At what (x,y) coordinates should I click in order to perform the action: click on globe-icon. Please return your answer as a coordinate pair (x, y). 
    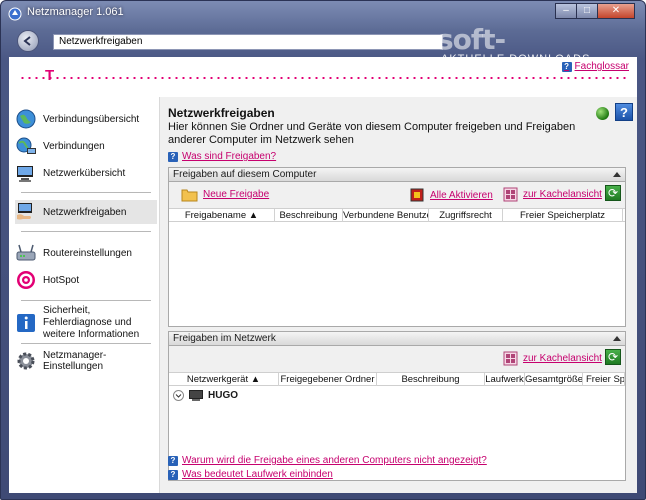
    Looking at the image, I should click on (26, 119).